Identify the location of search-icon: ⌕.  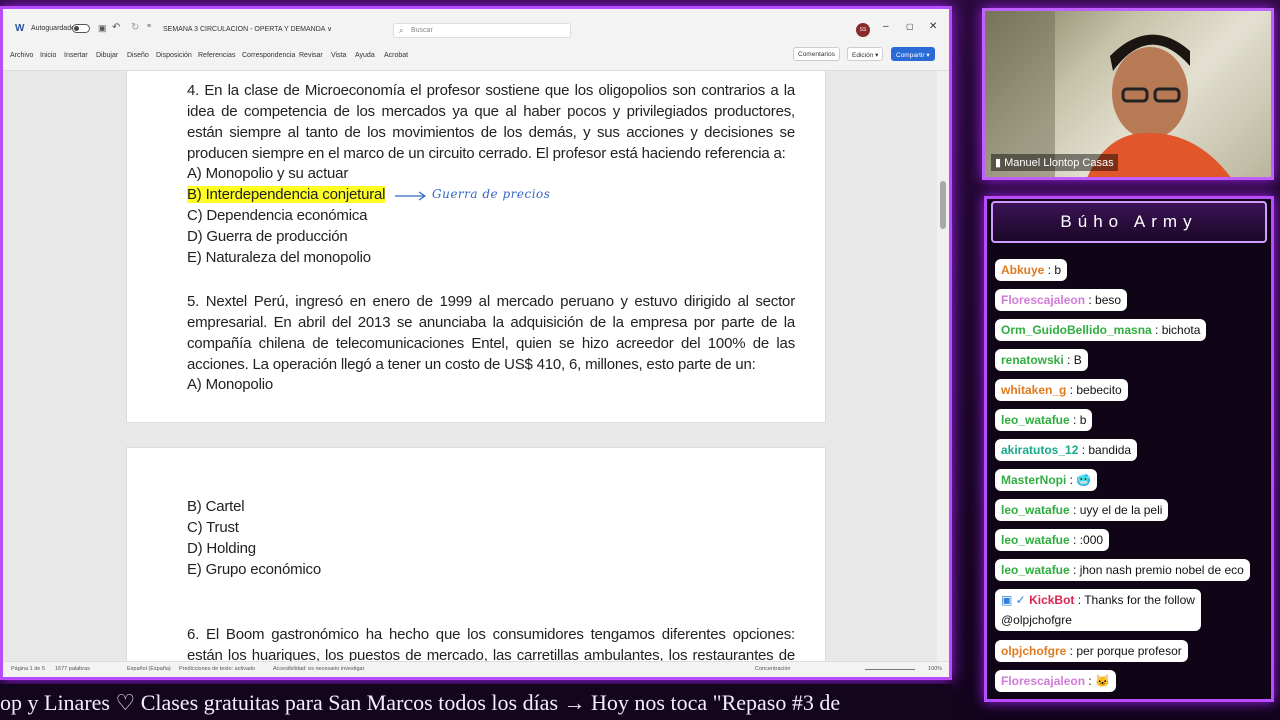
(401, 30).